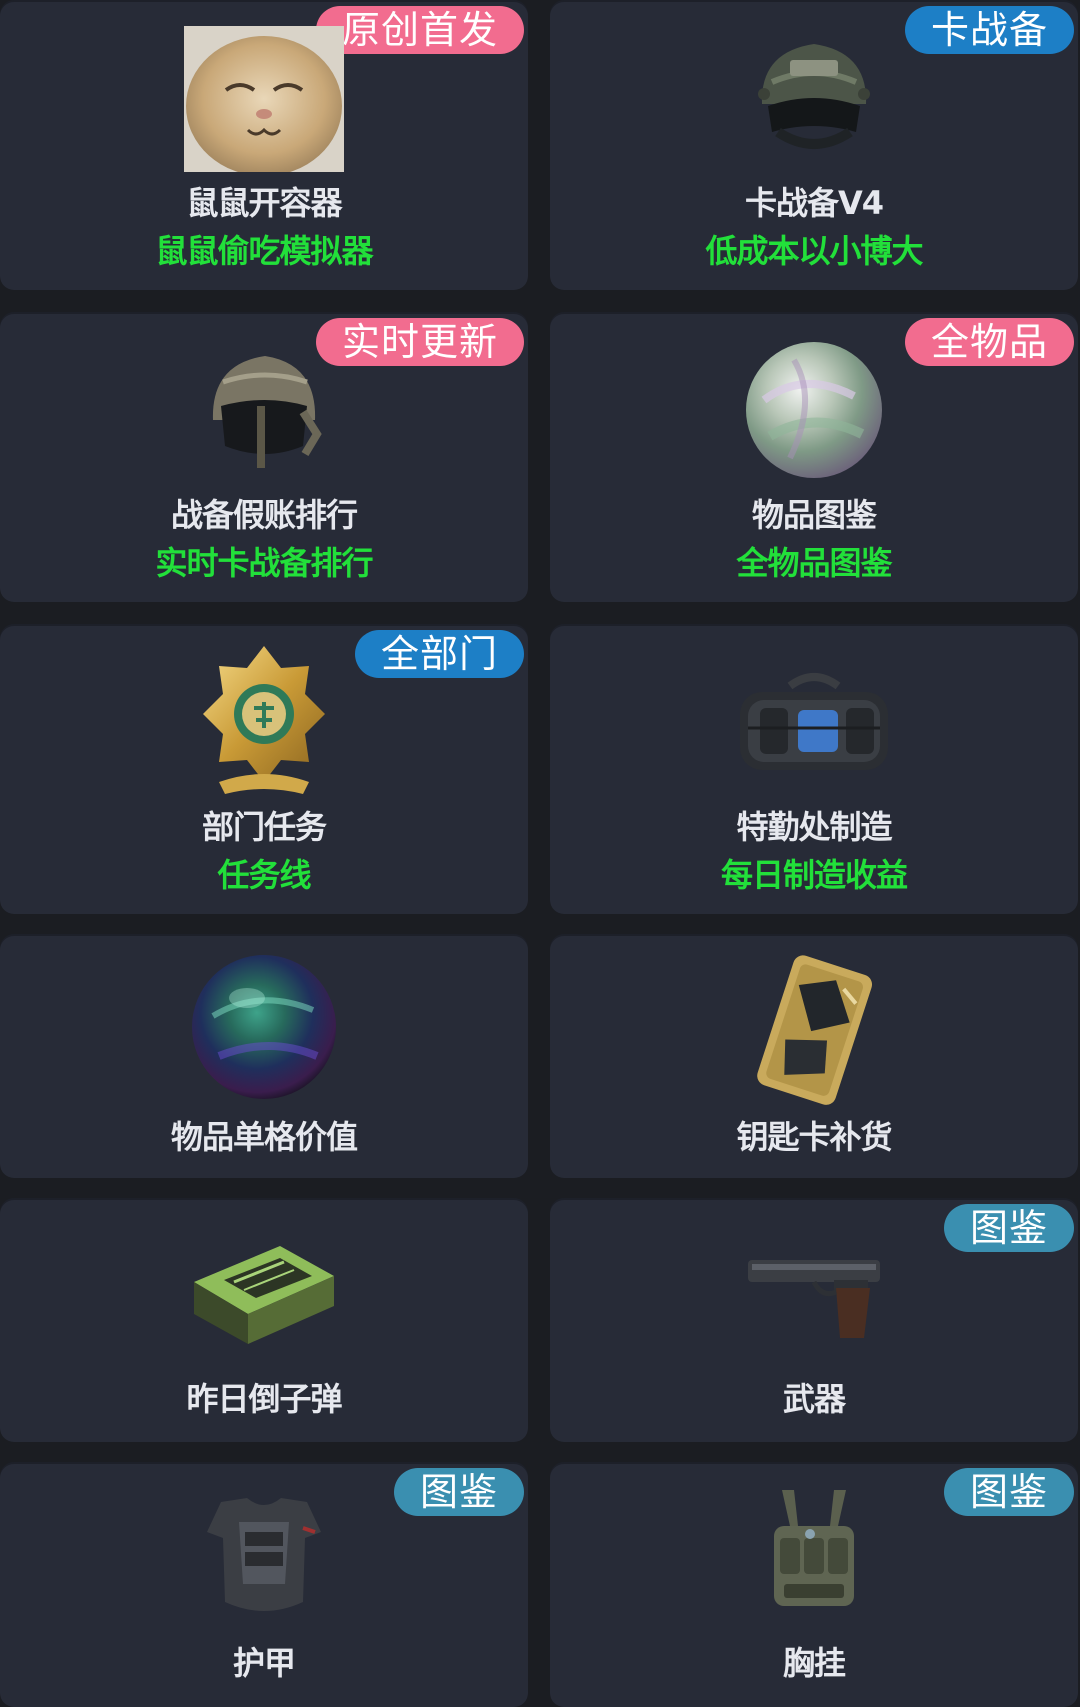  Describe the element at coordinates (264, 1137) in the screenshot. I see `card-title: 物品单格价值` at that location.